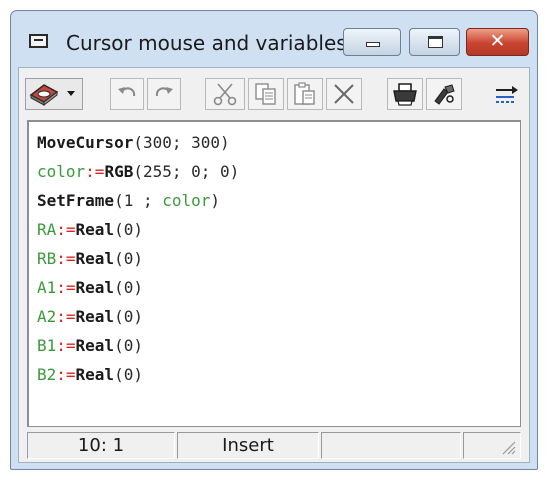 This screenshot has height=480, width=550. What do you see at coordinates (186, 171) in the screenshot?
I see `code-token: (255; 0; 0)` at bounding box center [186, 171].